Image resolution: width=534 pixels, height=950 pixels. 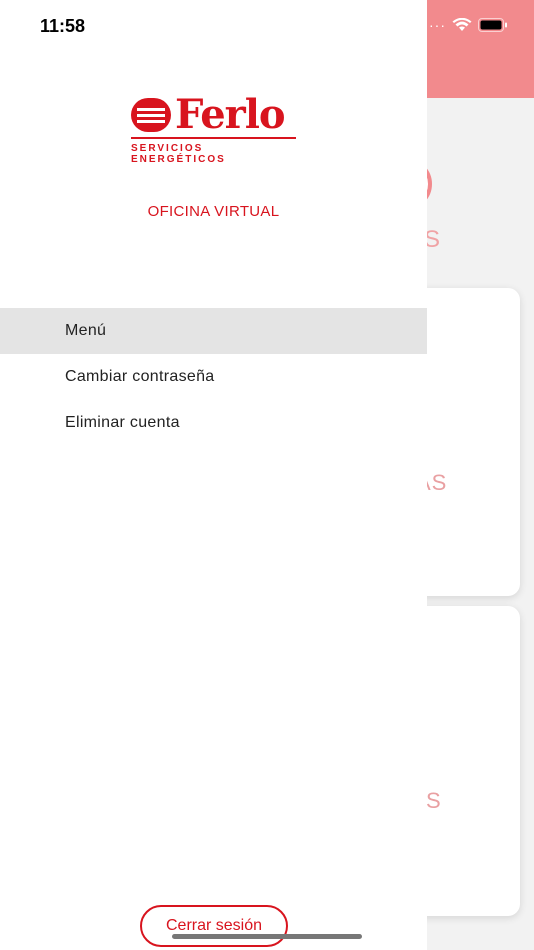 I want to click on drawer-menu: Menú Cambiar contraseña Eliminar cuenta, so click(x=213, y=377).